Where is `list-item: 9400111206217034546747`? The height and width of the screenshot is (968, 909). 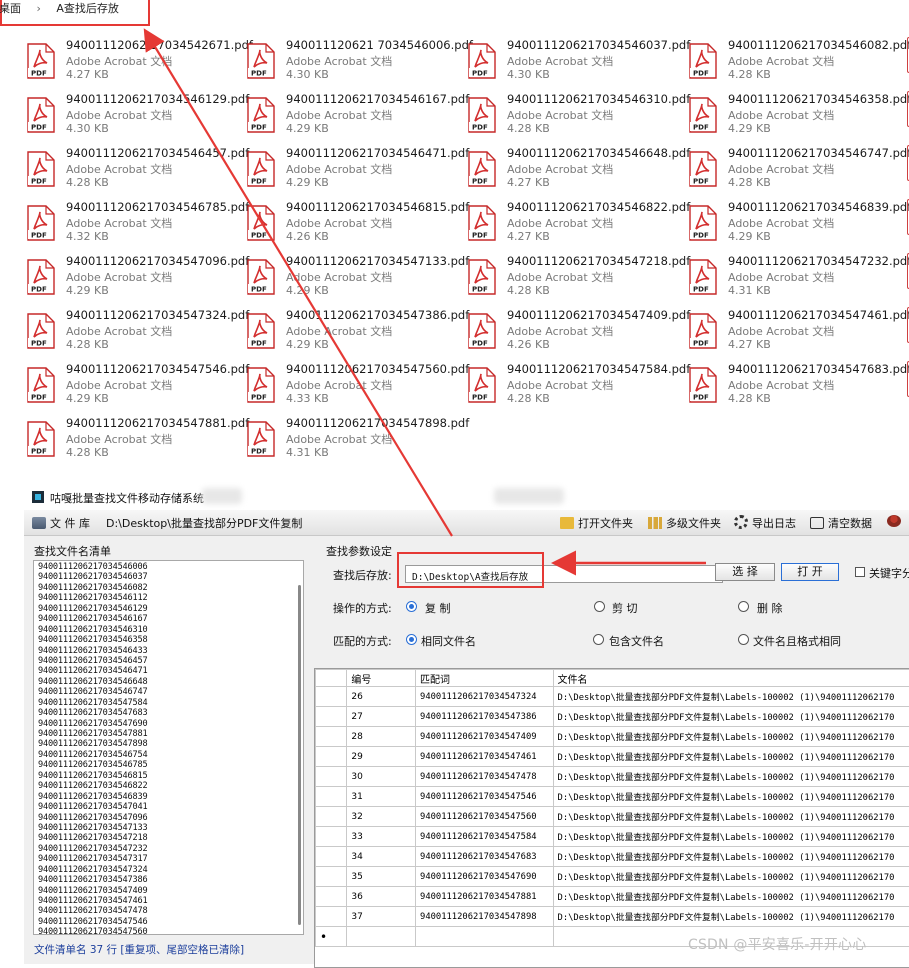
list-item: 9400111206217034546747 is located at coordinates (168, 692).